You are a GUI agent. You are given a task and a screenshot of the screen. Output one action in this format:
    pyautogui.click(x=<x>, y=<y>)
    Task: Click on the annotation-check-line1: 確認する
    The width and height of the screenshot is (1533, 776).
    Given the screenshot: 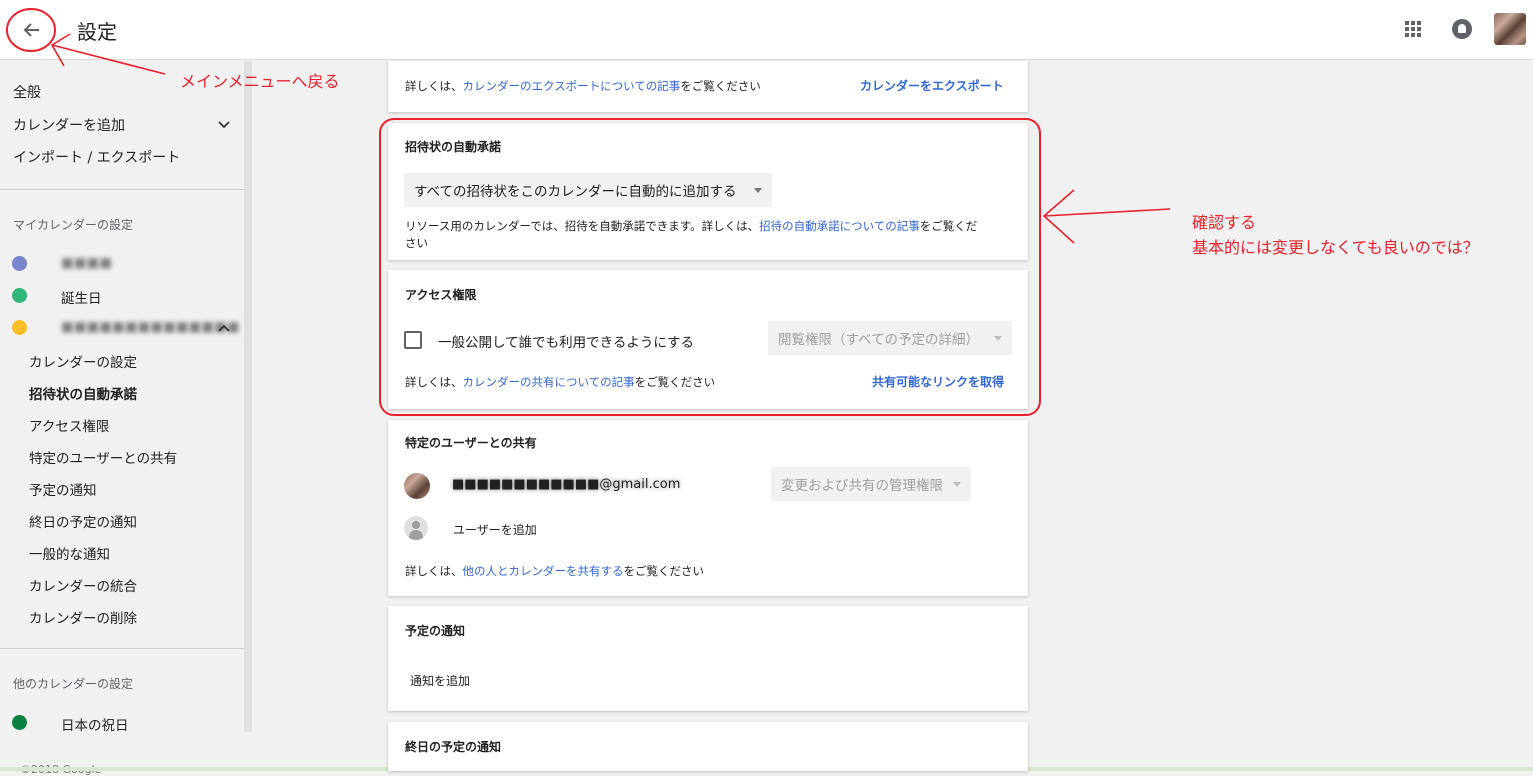 What is the action you would take?
    pyautogui.click(x=1224, y=222)
    